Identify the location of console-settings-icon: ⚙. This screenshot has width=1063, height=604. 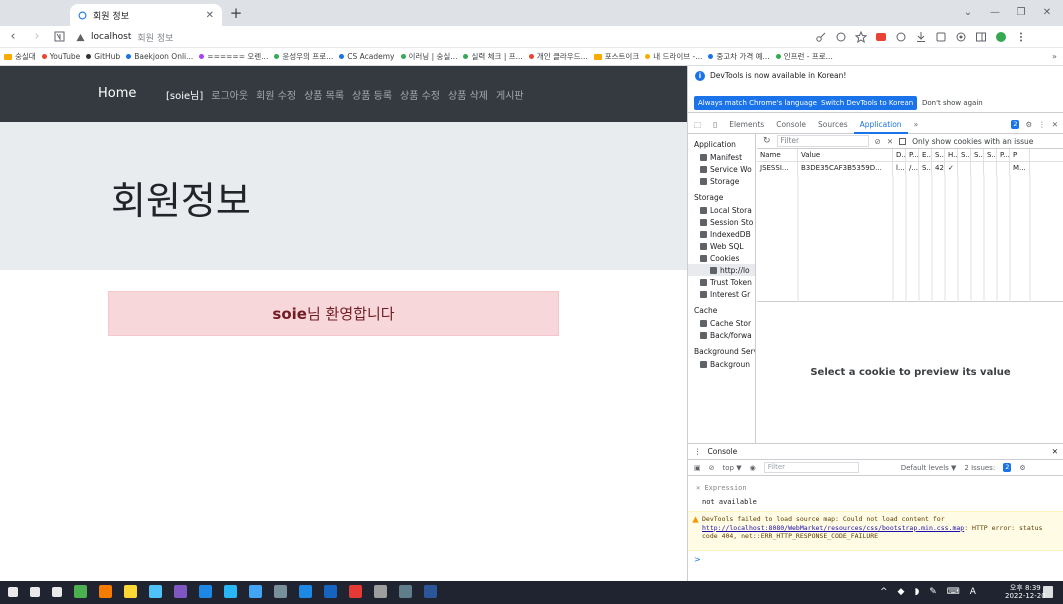
(1022, 468).